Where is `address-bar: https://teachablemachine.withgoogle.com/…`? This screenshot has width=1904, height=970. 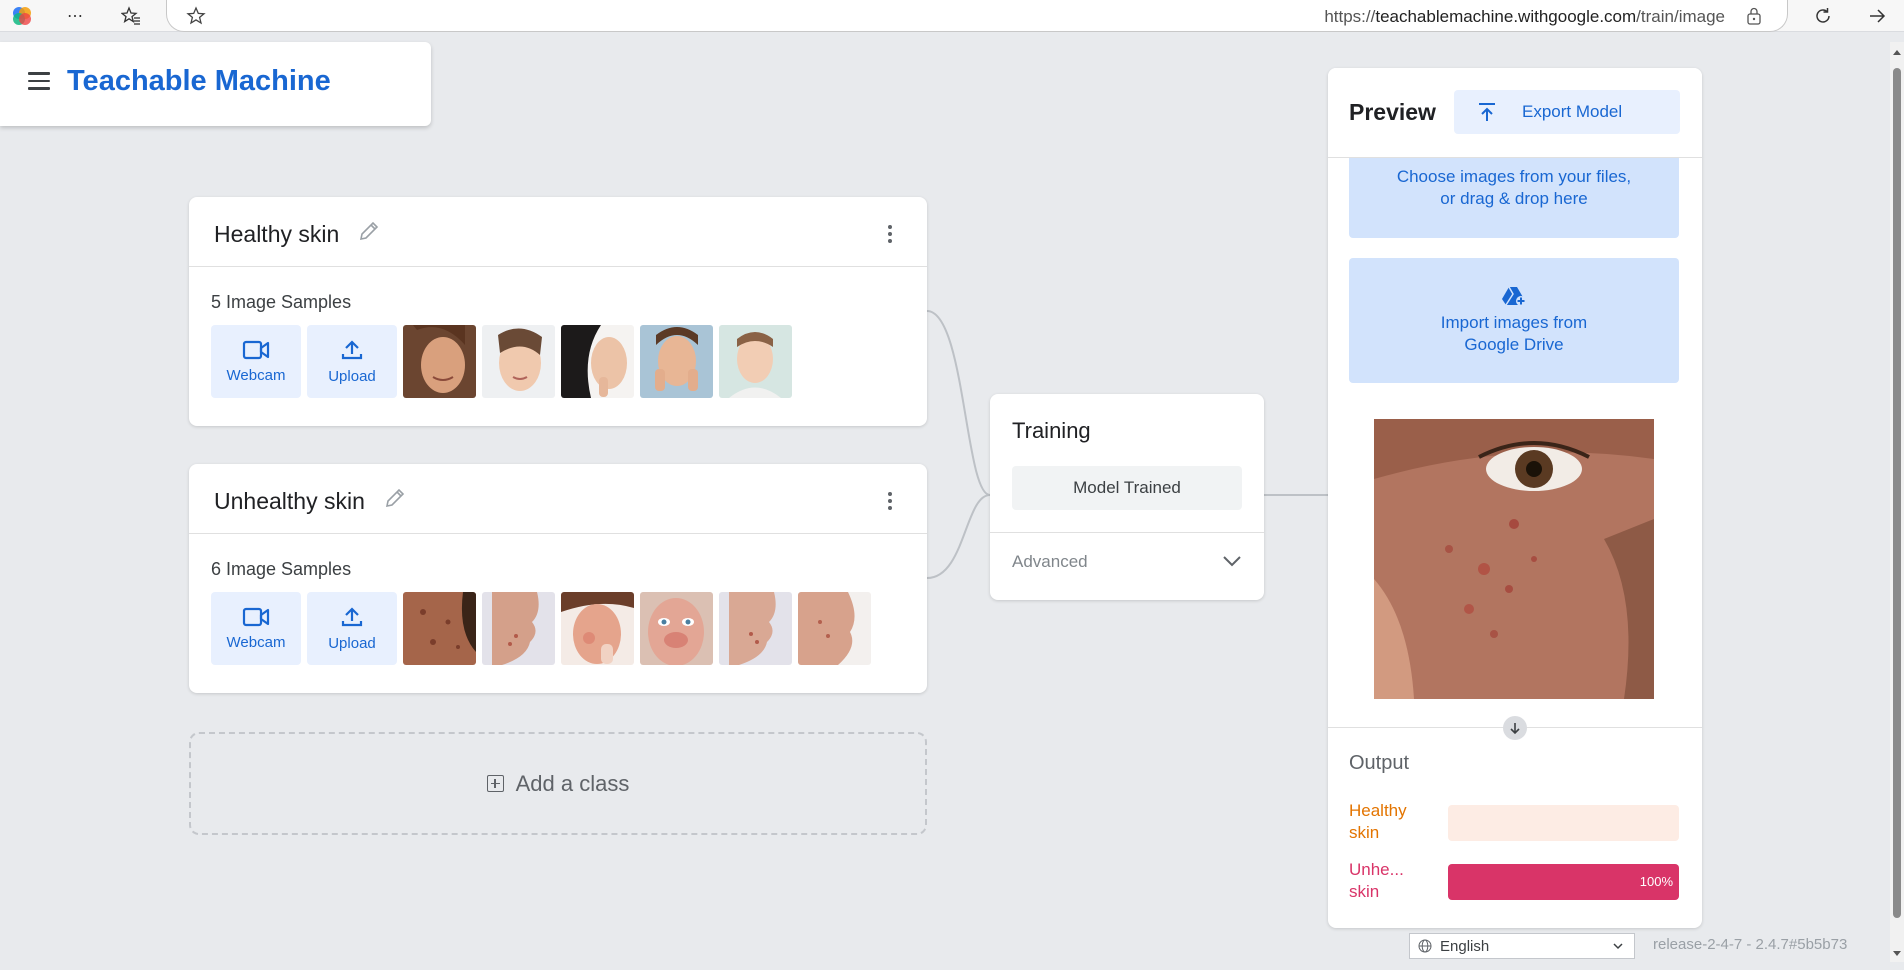 address-bar: https://teachablemachine.withgoogle.com/… is located at coordinates (977, 16).